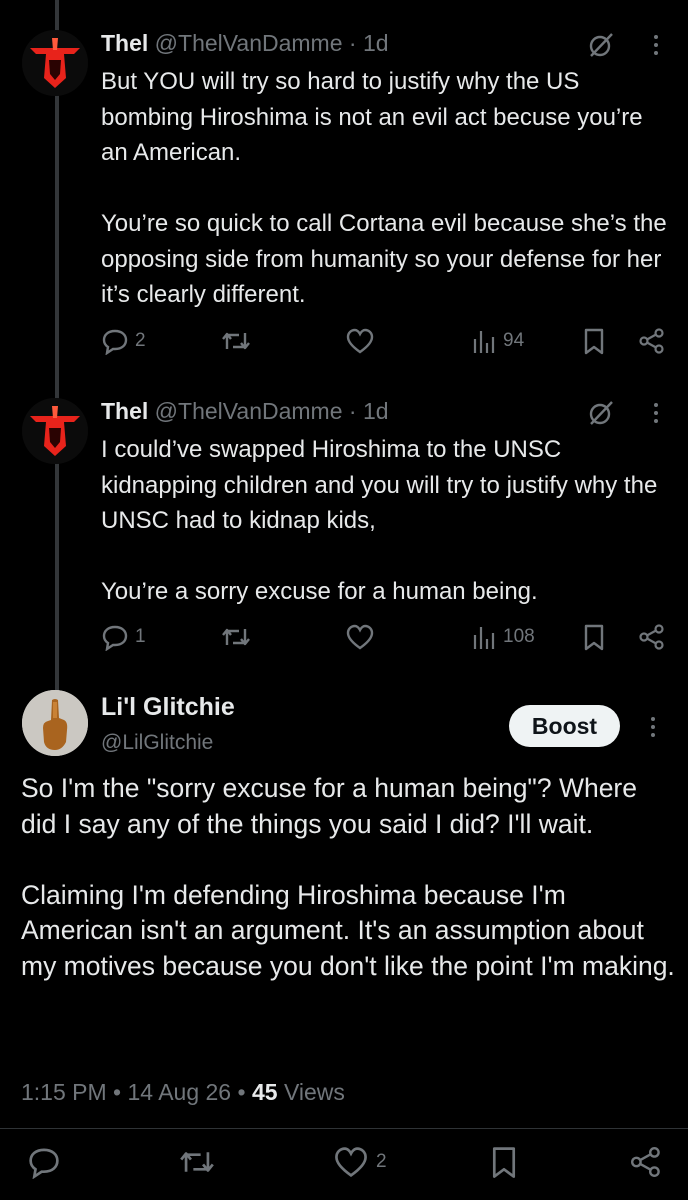  What do you see at coordinates (344, 1128) in the screenshot?
I see `divider` at bounding box center [344, 1128].